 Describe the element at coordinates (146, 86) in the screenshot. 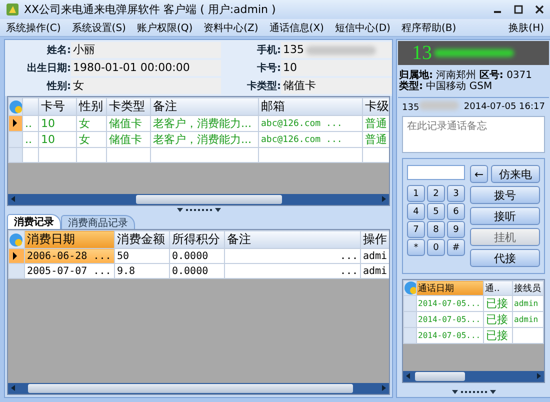

I see `field-value: 女` at that location.